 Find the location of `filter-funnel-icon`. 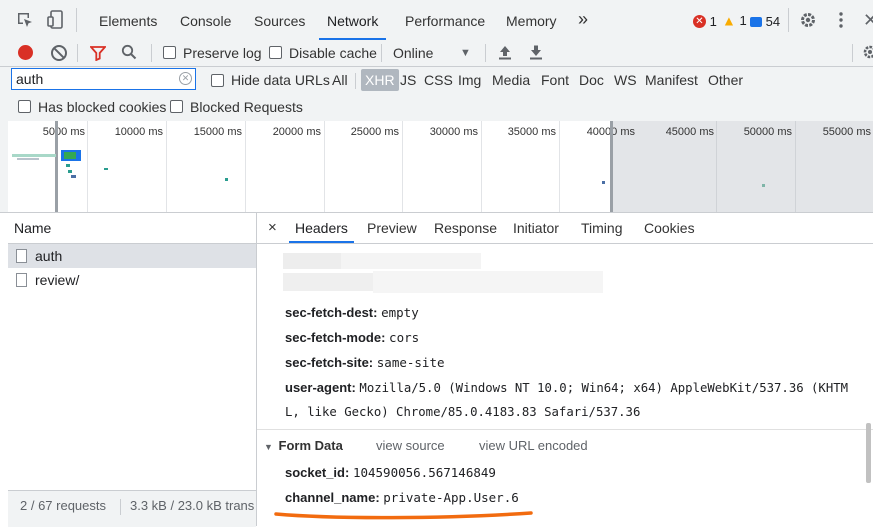

filter-funnel-icon is located at coordinates (98, 53).